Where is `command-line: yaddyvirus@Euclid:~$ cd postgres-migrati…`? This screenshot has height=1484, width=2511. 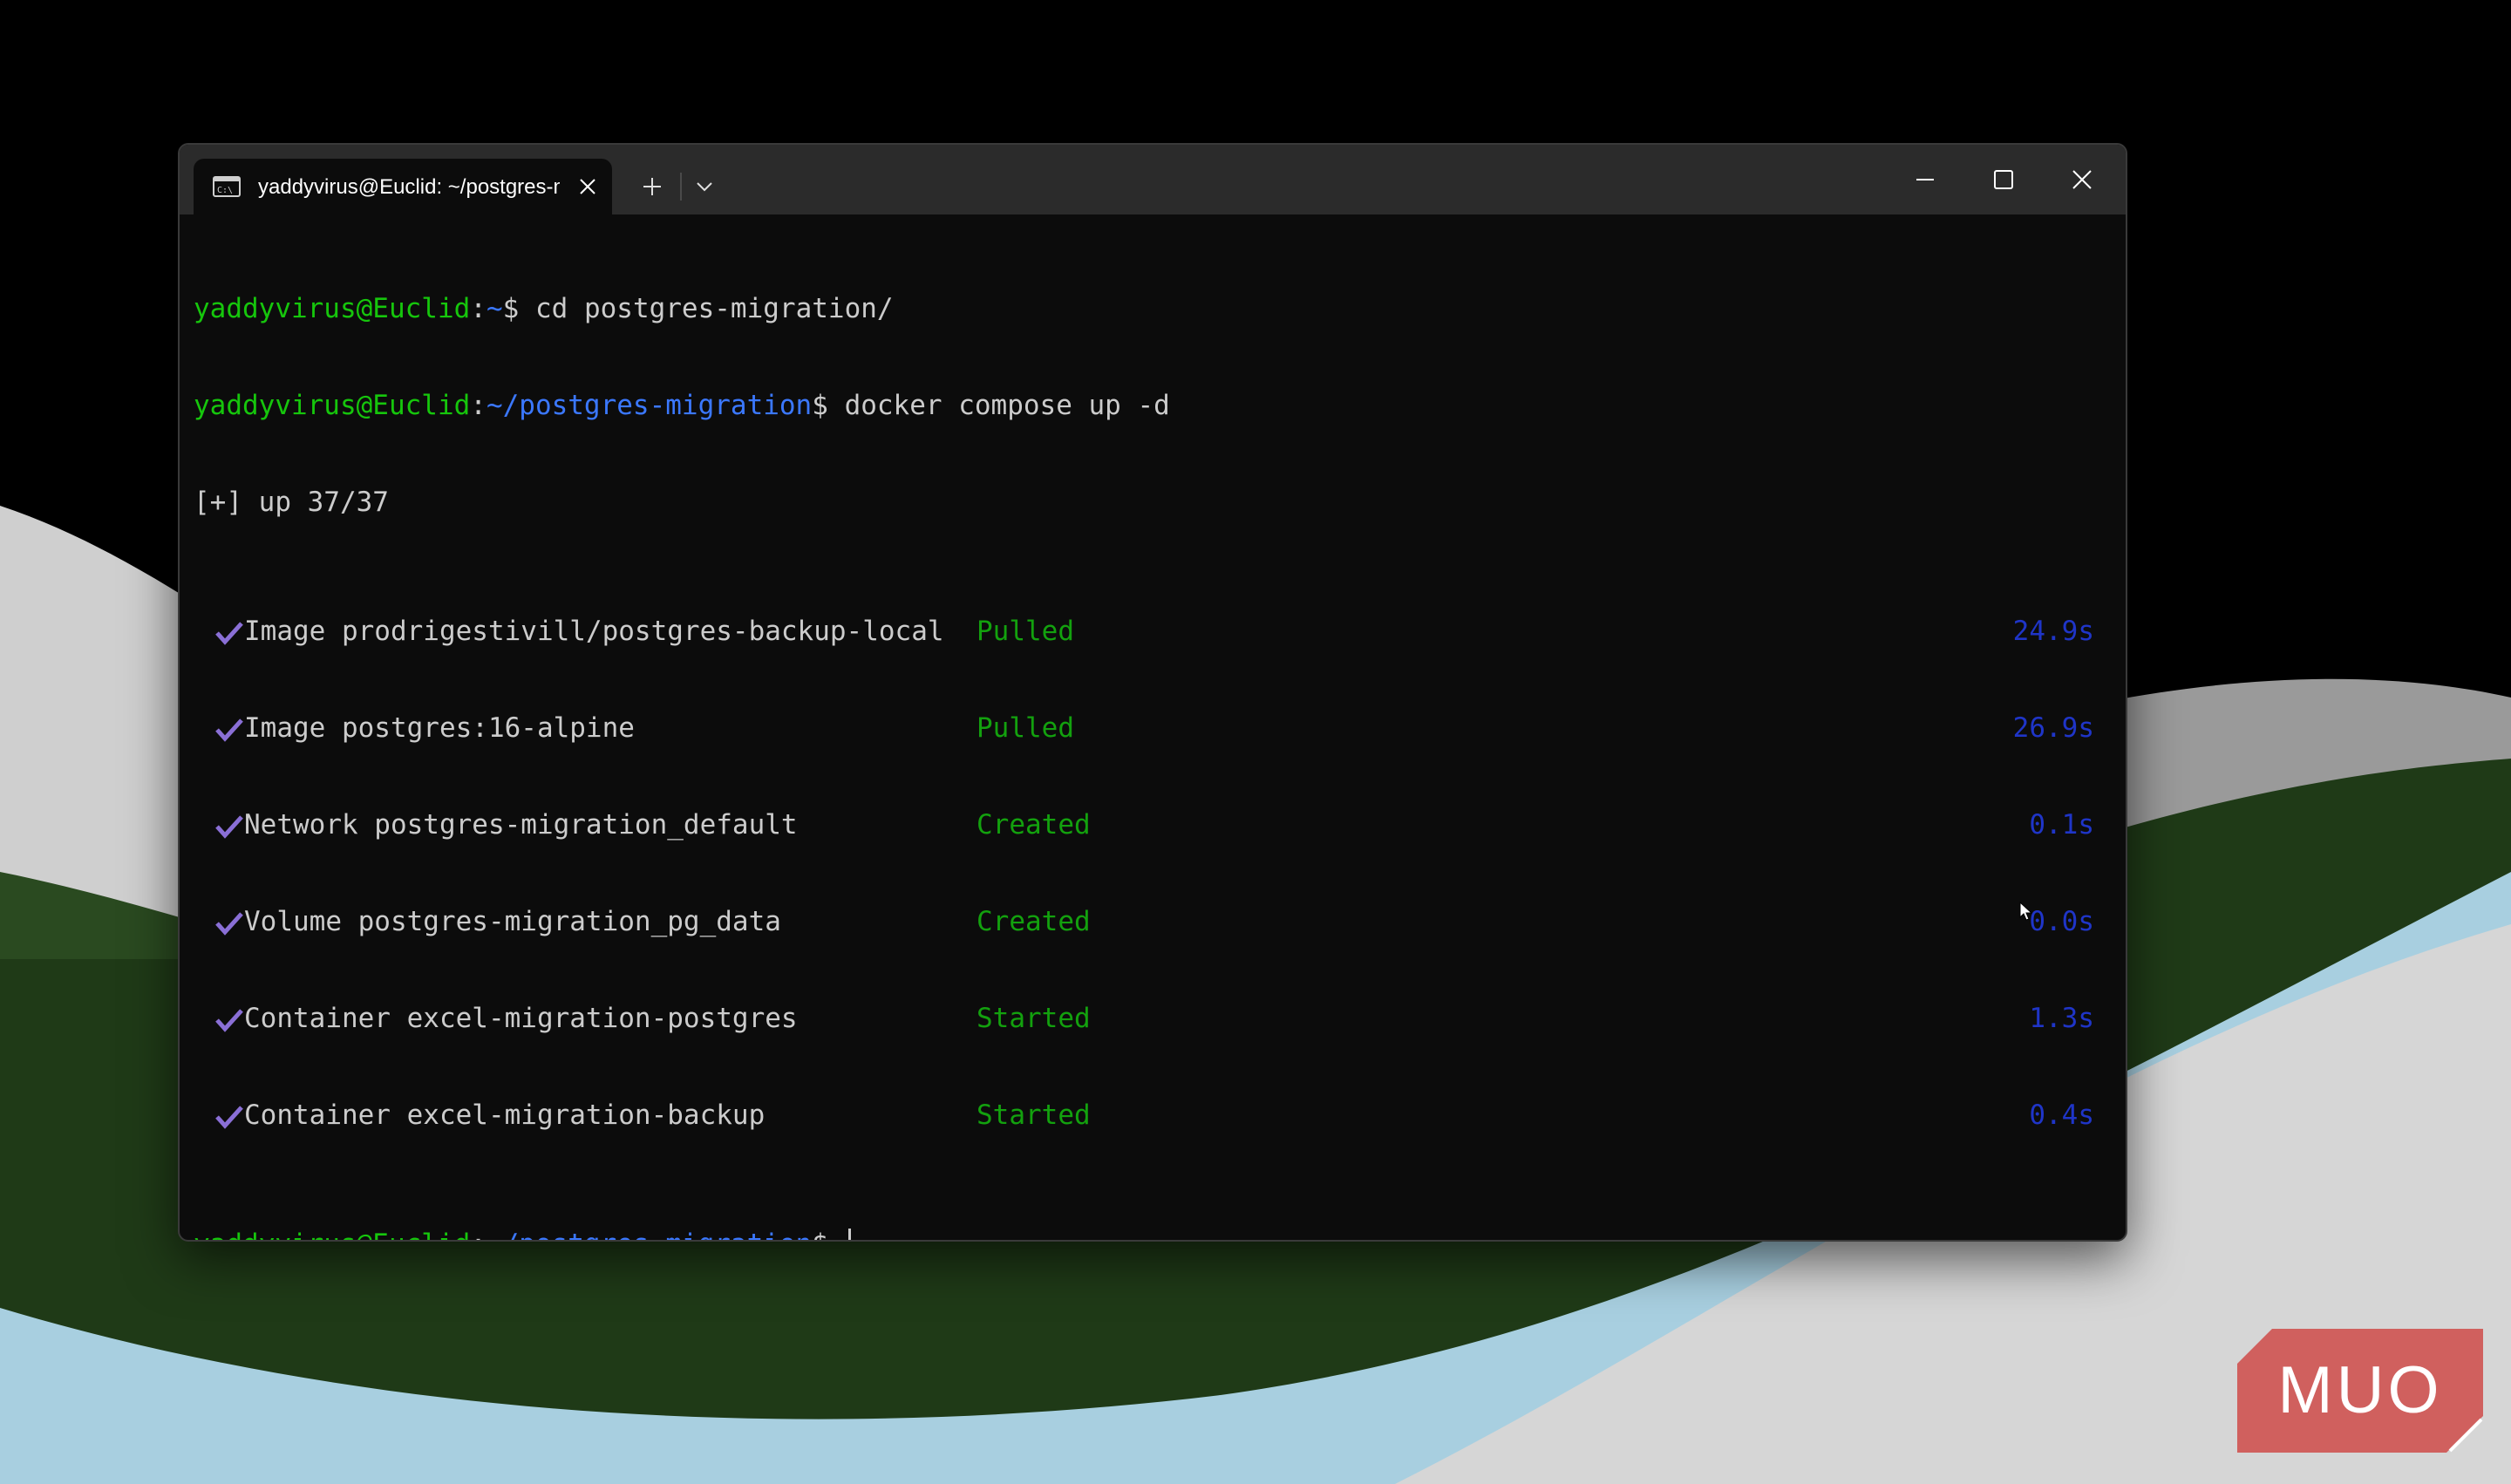
command-line: yaddyvirus@Euclid:~$ cd postgres-migrati… is located at coordinates (1153, 309).